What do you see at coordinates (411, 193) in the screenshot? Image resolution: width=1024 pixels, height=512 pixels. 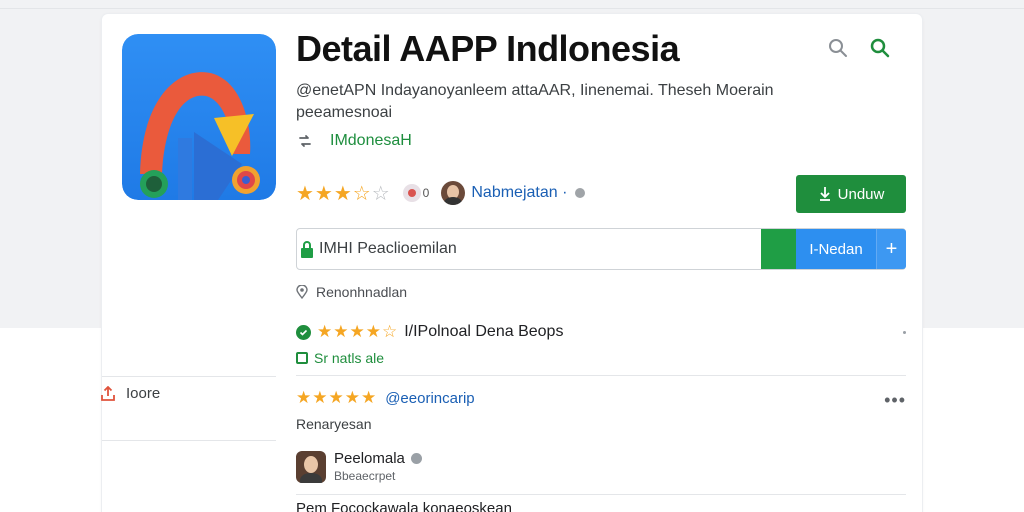 I see `badge-icon` at bounding box center [411, 193].